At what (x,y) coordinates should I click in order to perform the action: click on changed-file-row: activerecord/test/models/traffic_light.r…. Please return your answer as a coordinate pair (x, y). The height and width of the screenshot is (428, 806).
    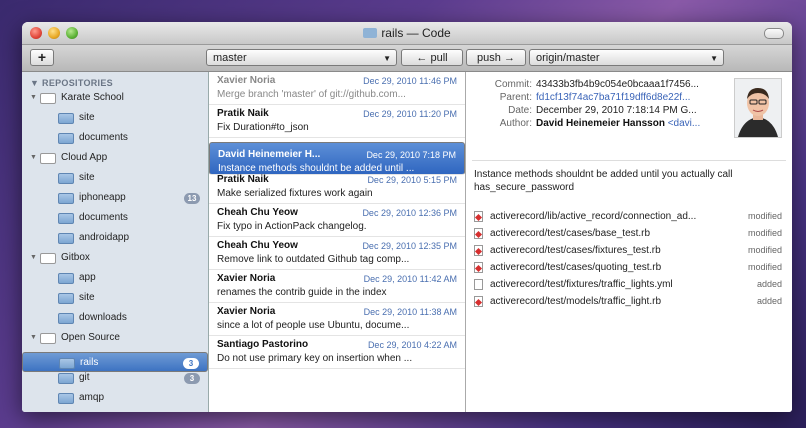
    Looking at the image, I should click on (628, 301).